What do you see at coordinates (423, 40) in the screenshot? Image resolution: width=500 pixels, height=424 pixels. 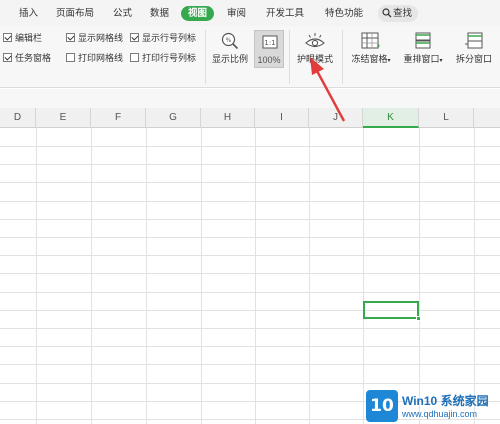 I see `arrange-windows-icon` at bounding box center [423, 40].